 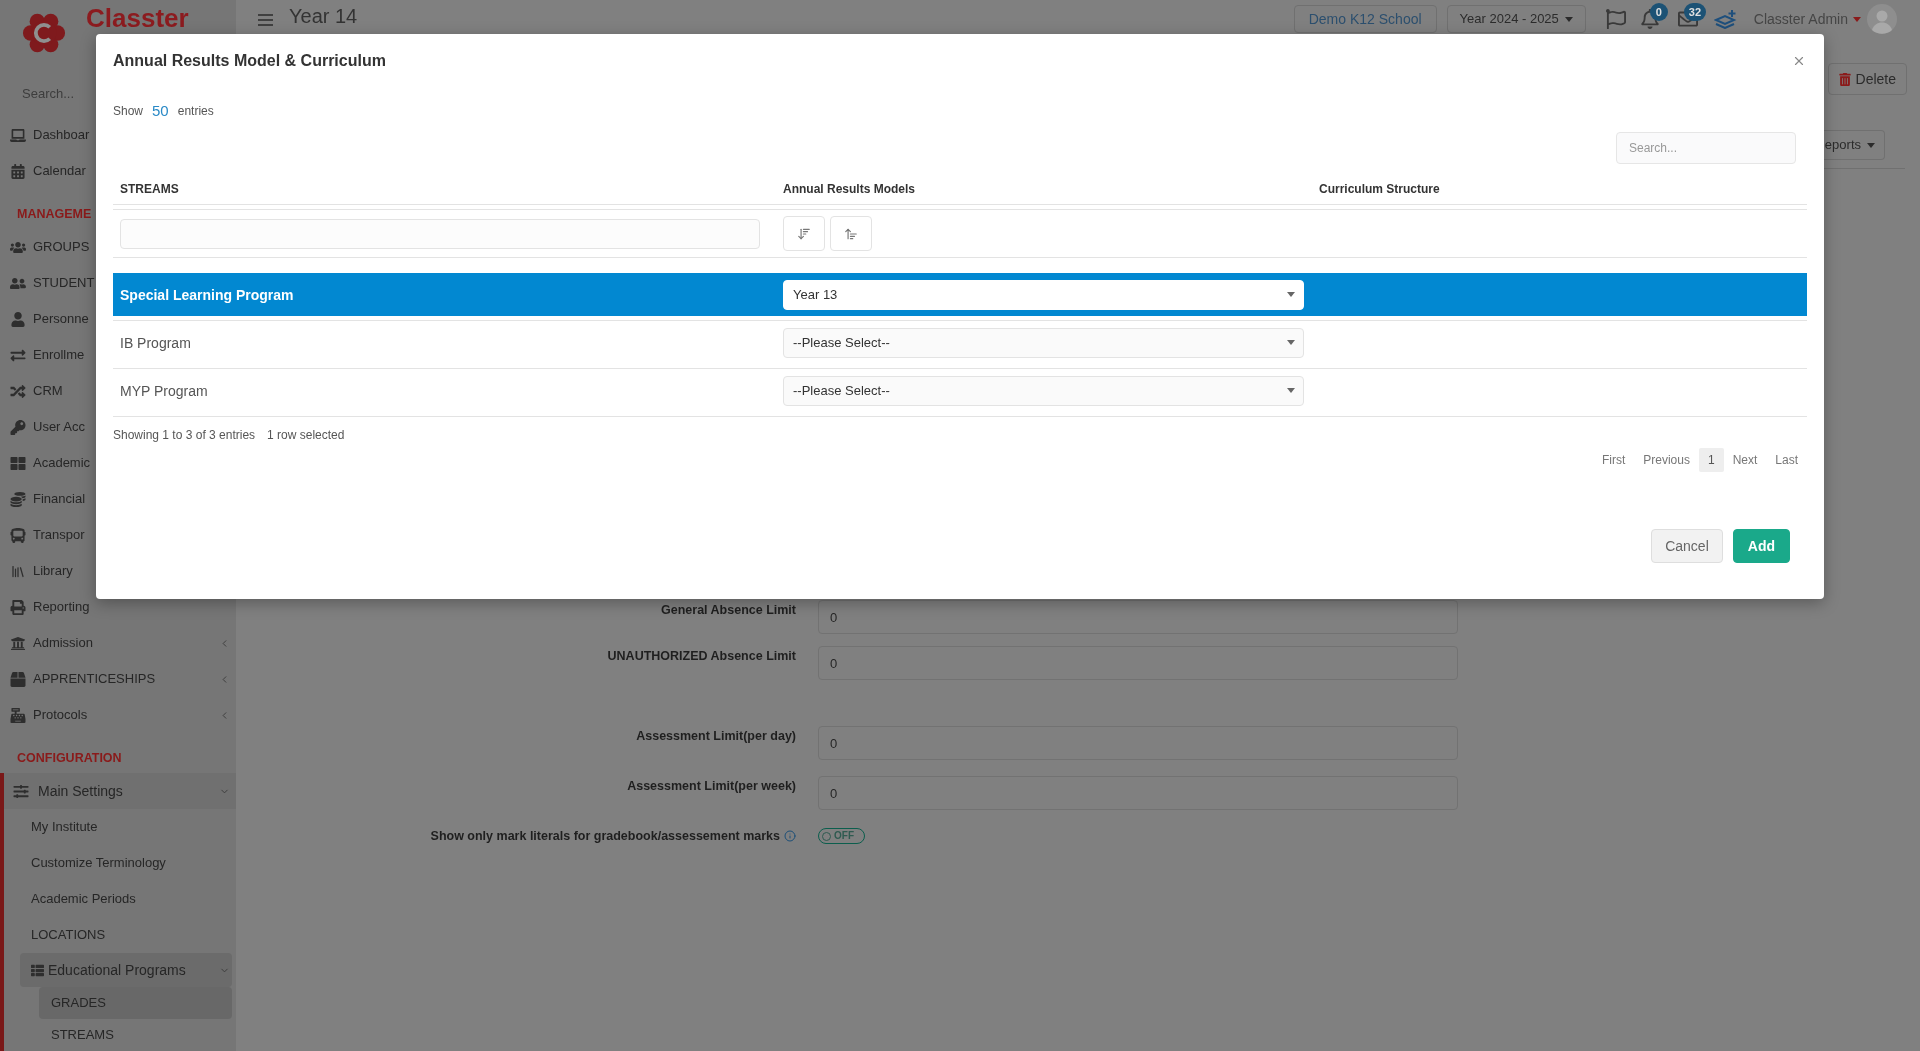 I want to click on page-length-select: 50, so click(x=160, y=111).